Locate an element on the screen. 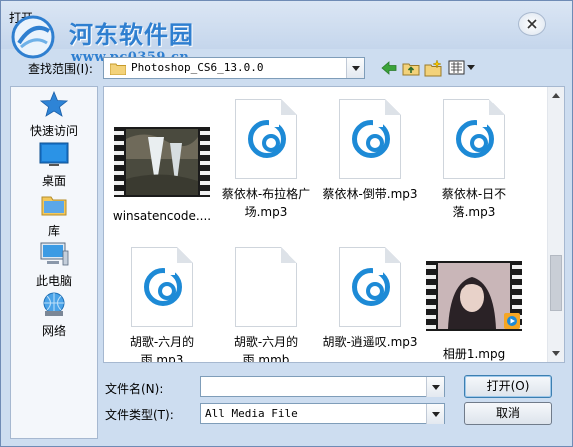 This screenshot has width=573, height=447. file-name: 相册1.mpg is located at coordinates (474, 354).